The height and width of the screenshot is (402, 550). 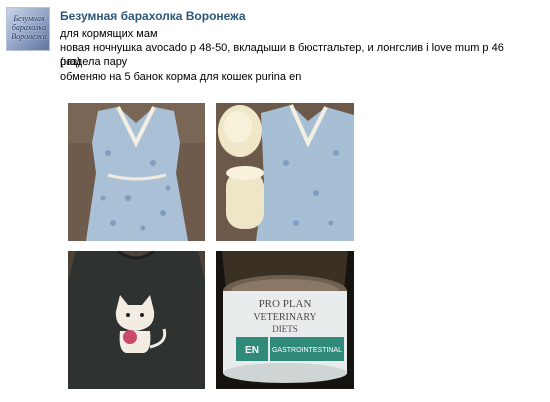 I want to click on can-diet-text: GASTROINTESTINAL, so click(x=307, y=350).